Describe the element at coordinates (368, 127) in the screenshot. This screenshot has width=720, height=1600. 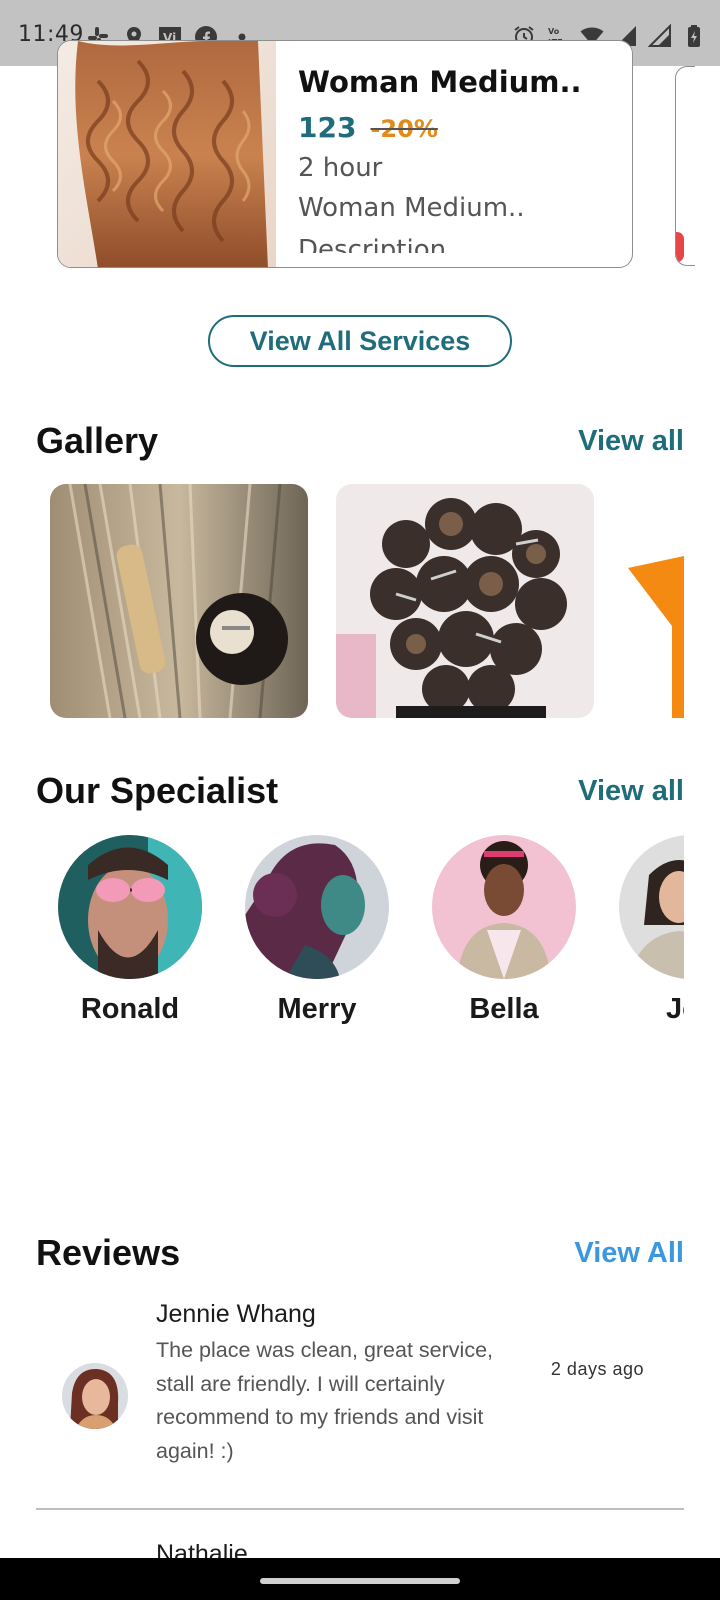
I see `price-row: 123 -20%` at that location.